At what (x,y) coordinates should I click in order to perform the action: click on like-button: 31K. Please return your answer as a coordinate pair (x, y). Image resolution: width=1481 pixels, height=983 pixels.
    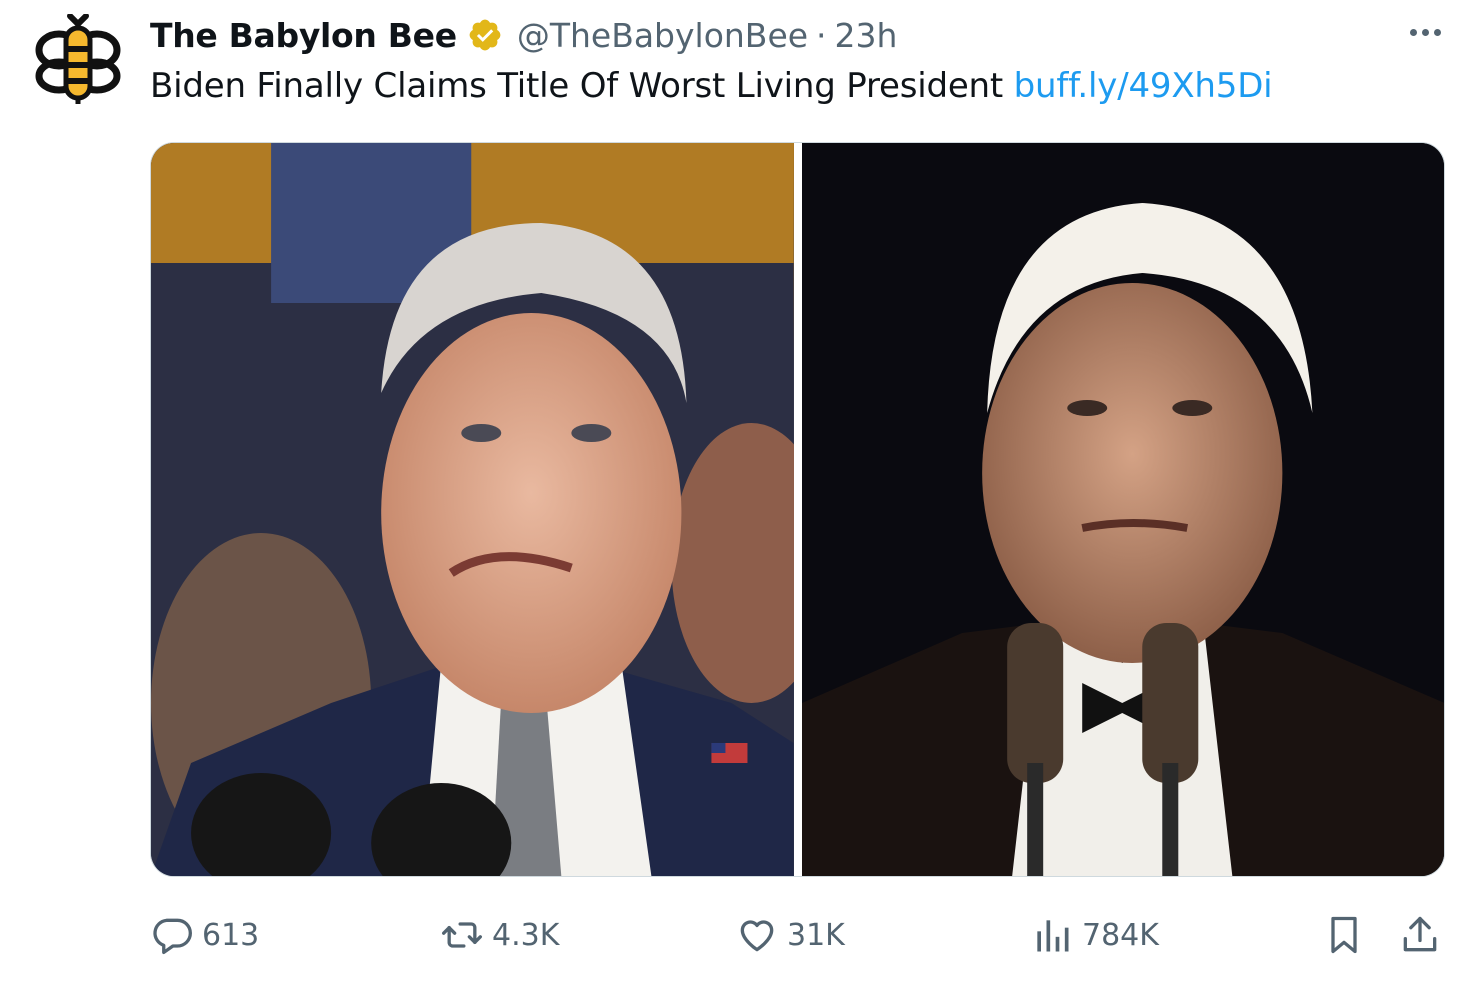
    Looking at the image, I should click on (790, 935).